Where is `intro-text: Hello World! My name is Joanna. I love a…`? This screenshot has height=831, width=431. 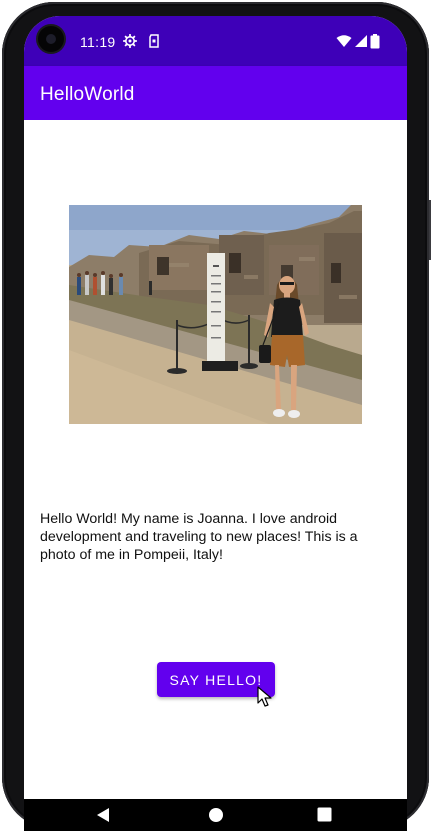
intro-text: Hello World! My name is Joanna. I love a… is located at coordinates (199, 537).